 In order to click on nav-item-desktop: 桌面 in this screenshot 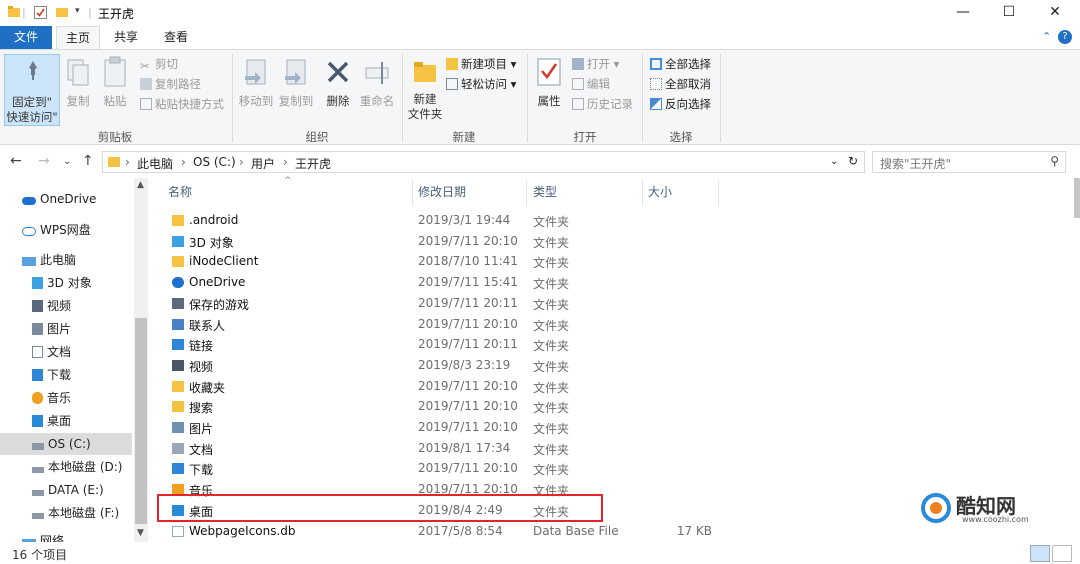, I will do `click(66, 421)`.